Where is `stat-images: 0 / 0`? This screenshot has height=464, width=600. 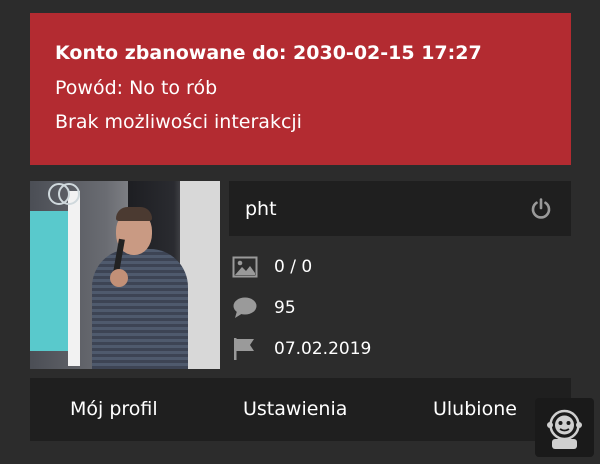 stat-images: 0 / 0 is located at coordinates (382, 267).